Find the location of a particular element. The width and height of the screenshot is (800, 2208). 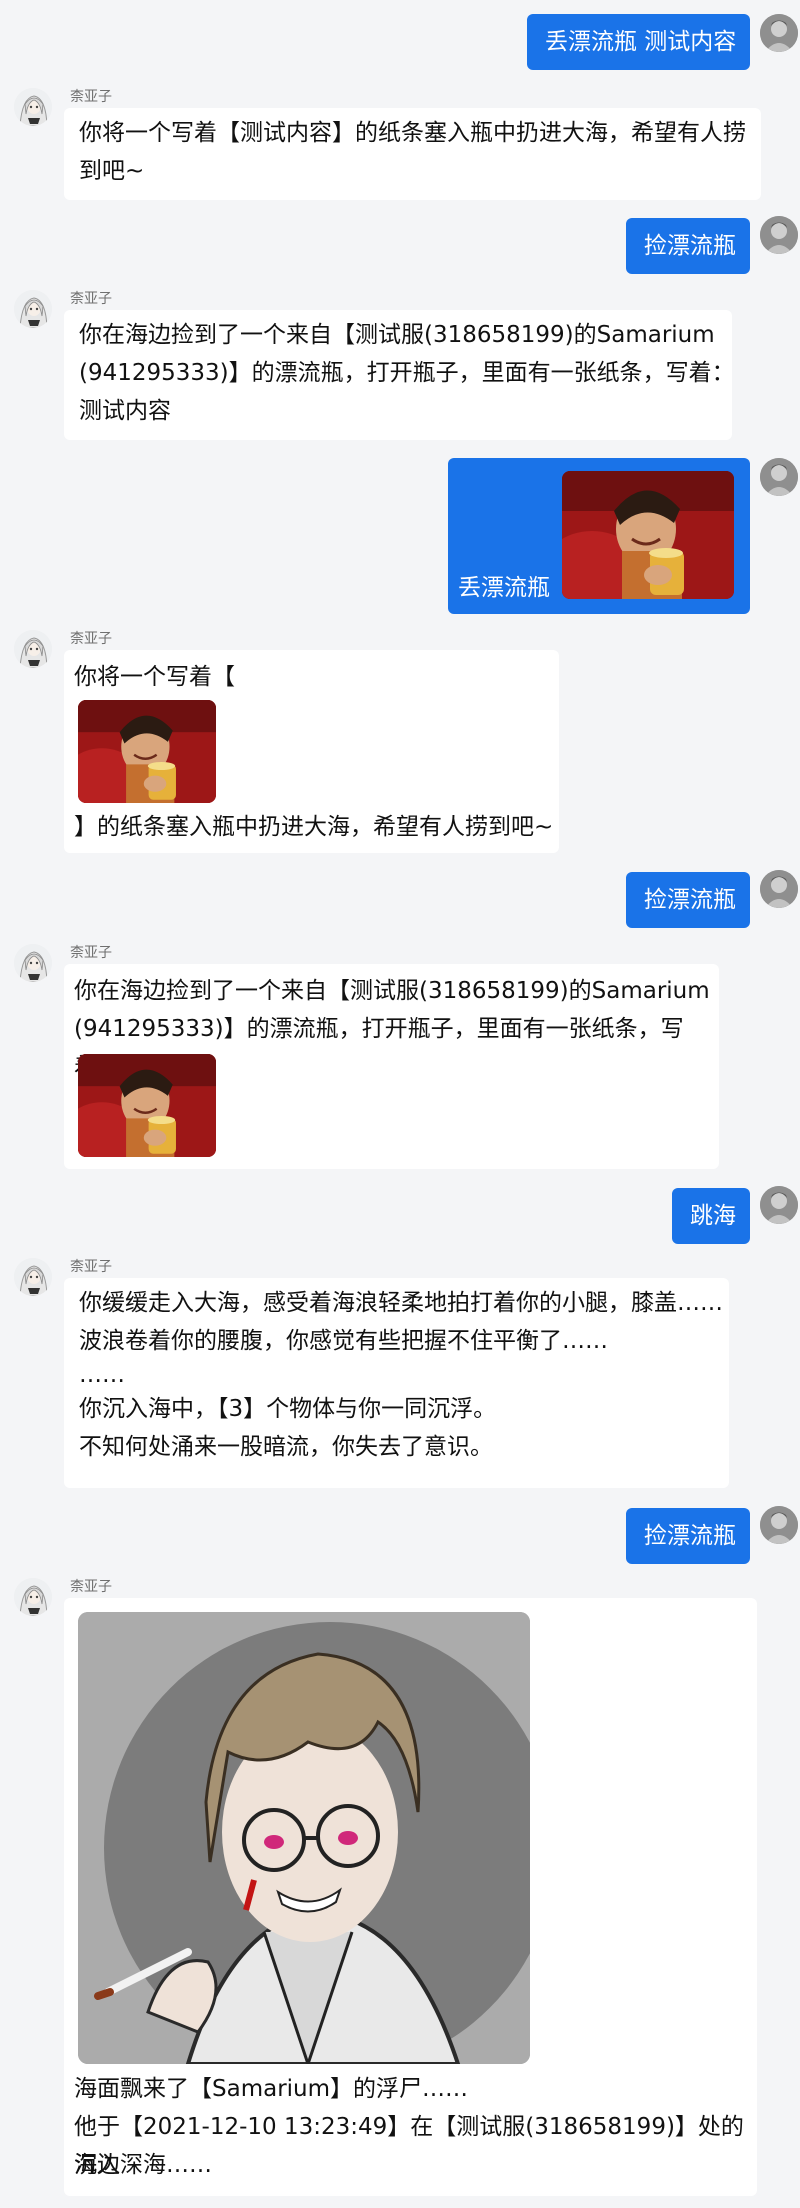

user-message-bubble: 跳海 is located at coordinates (711, 1216).